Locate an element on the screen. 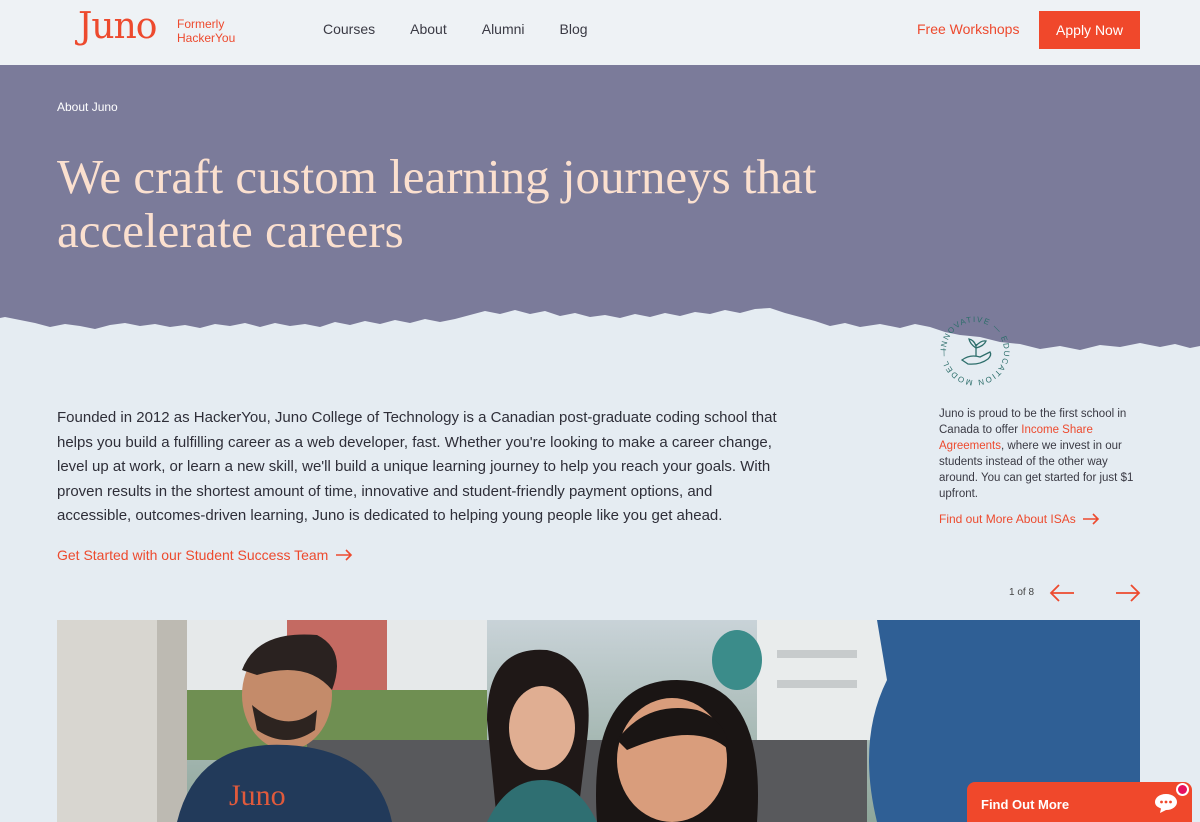  badge-text: INNOVATIVE — EDUCATION MODEL — is located at coordinates (974, 351).